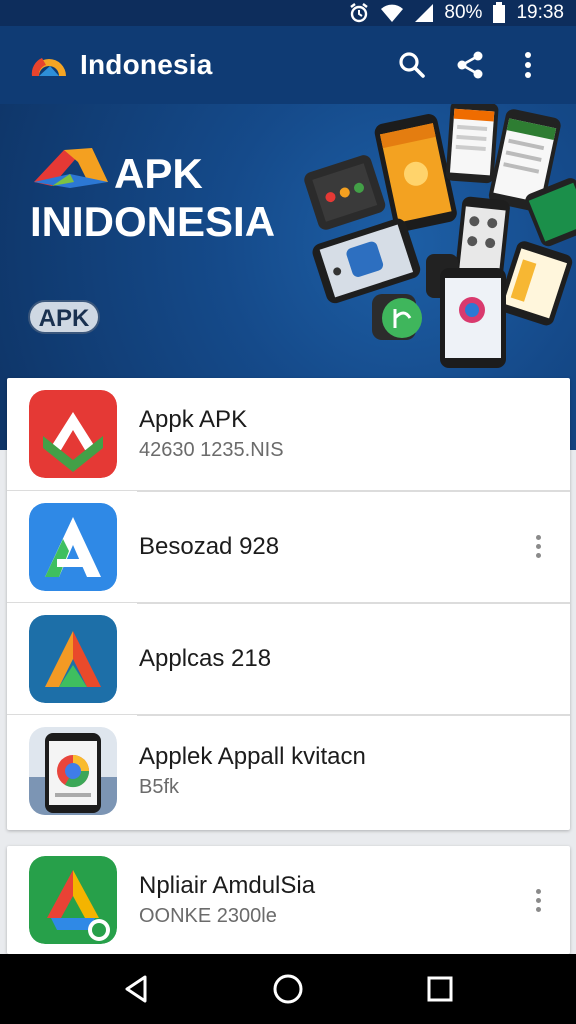  What do you see at coordinates (252, 756) in the screenshot?
I see `list-item-title: Applek Appall kvitacn` at bounding box center [252, 756].